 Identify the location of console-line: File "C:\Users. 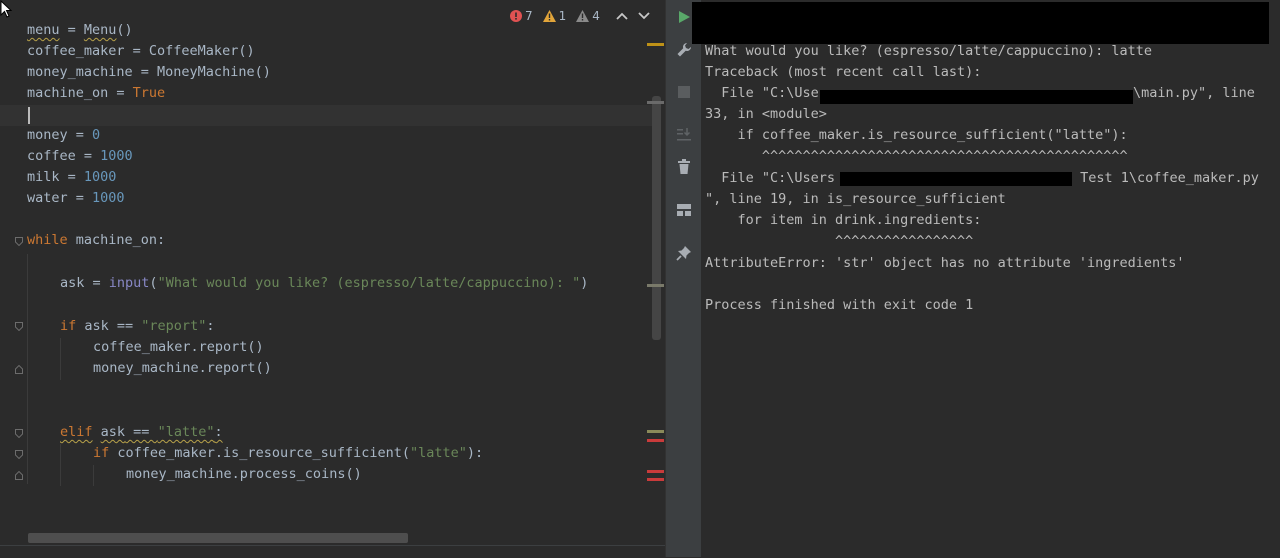
(770, 178).